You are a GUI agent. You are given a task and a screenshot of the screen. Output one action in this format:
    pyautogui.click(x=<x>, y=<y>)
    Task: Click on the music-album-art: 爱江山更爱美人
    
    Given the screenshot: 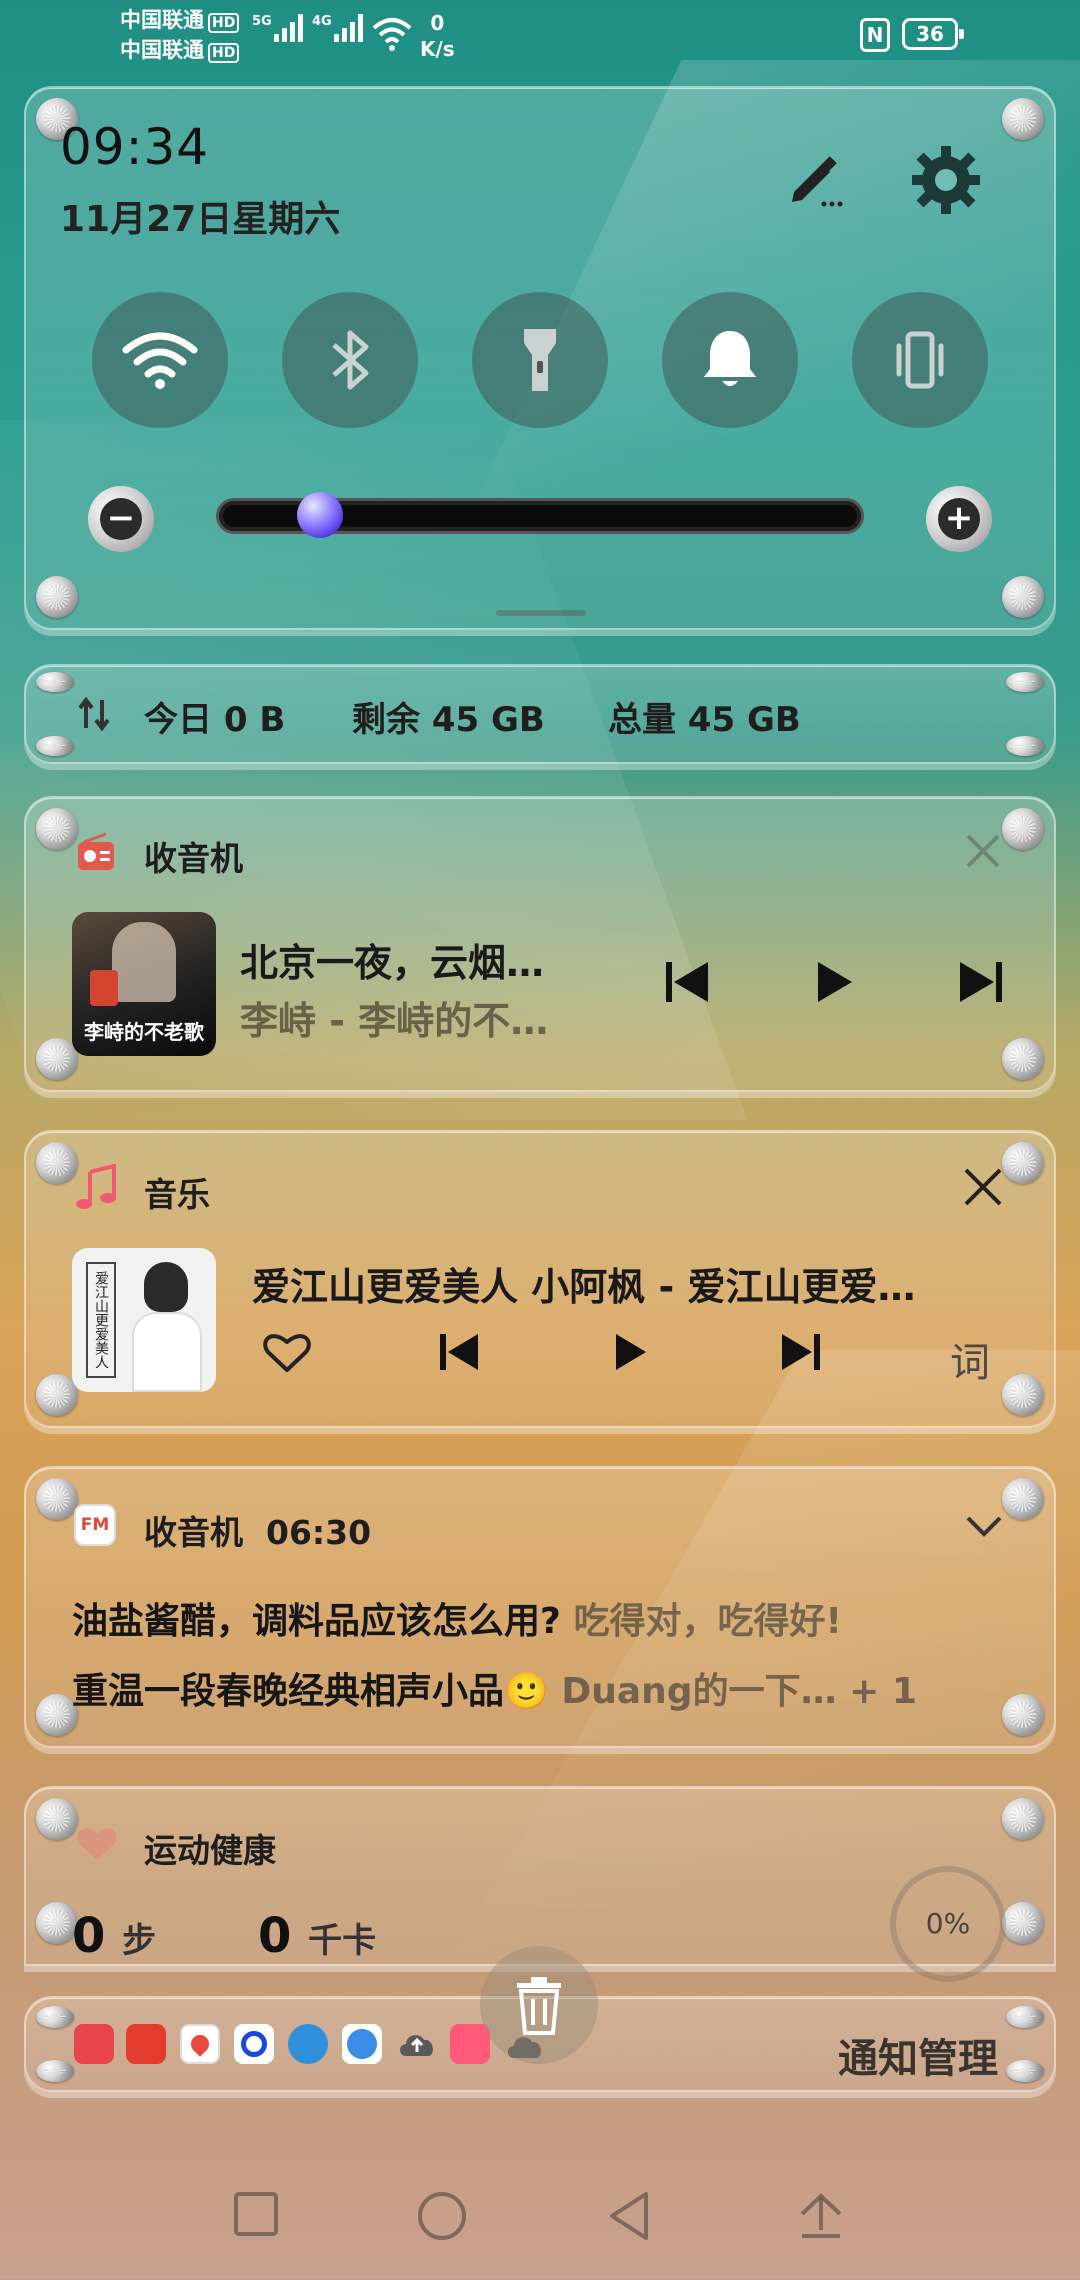 What is the action you would take?
    pyautogui.click(x=144, y=1320)
    